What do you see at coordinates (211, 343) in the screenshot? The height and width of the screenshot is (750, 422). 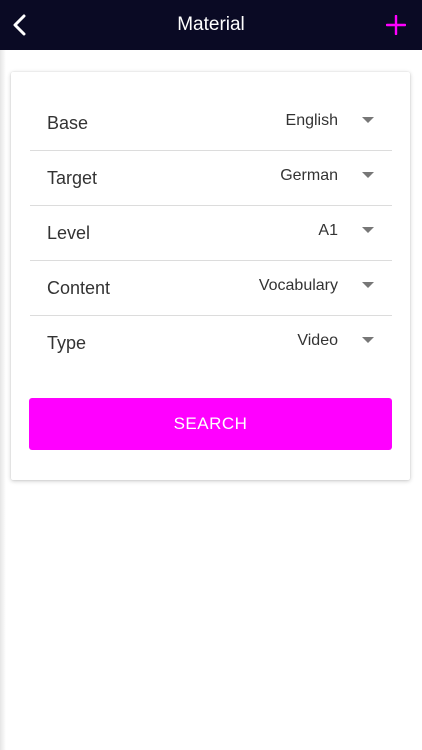 I see `type-select: Type Video` at bounding box center [211, 343].